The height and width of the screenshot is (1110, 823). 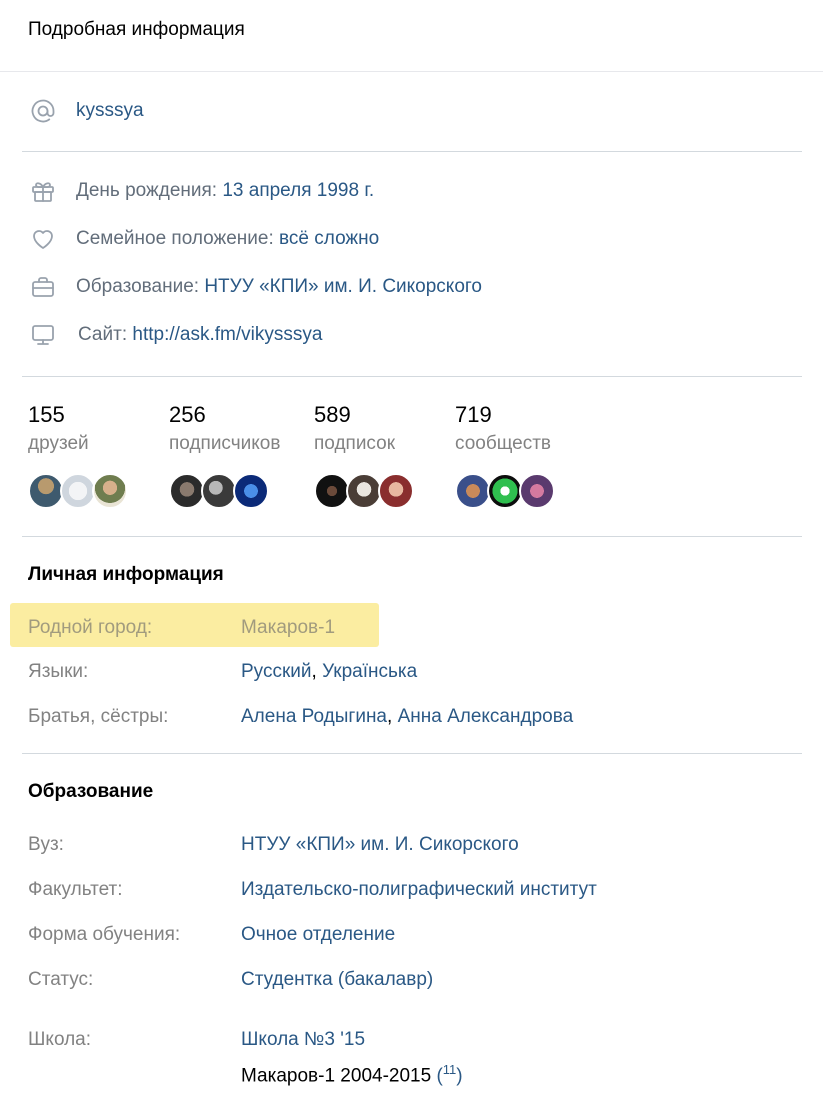 What do you see at coordinates (418, 1040) in the screenshot?
I see `school-row: Школа: Школа №3 '15` at bounding box center [418, 1040].